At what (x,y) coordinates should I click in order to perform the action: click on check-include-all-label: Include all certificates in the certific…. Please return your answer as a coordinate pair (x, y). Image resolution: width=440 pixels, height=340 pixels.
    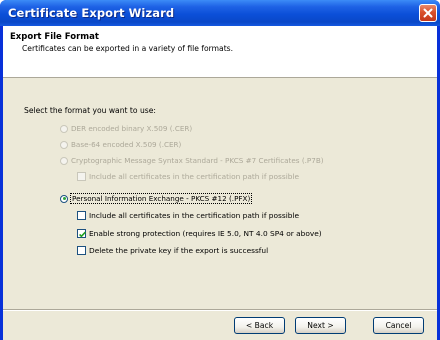
    Looking at the image, I should click on (194, 215).